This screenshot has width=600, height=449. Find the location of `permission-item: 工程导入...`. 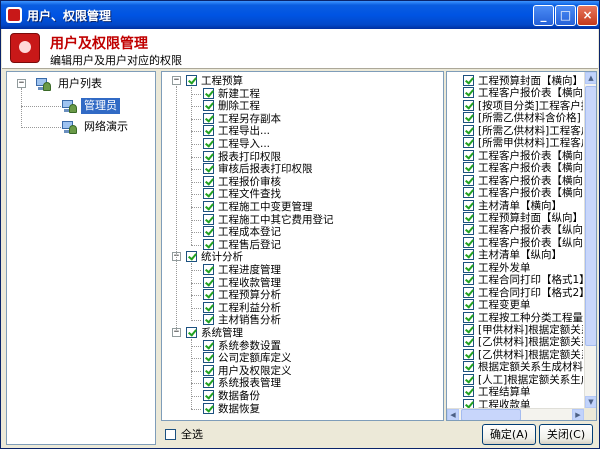

permission-item: 工程导入... is located at coordinates (302, 144).